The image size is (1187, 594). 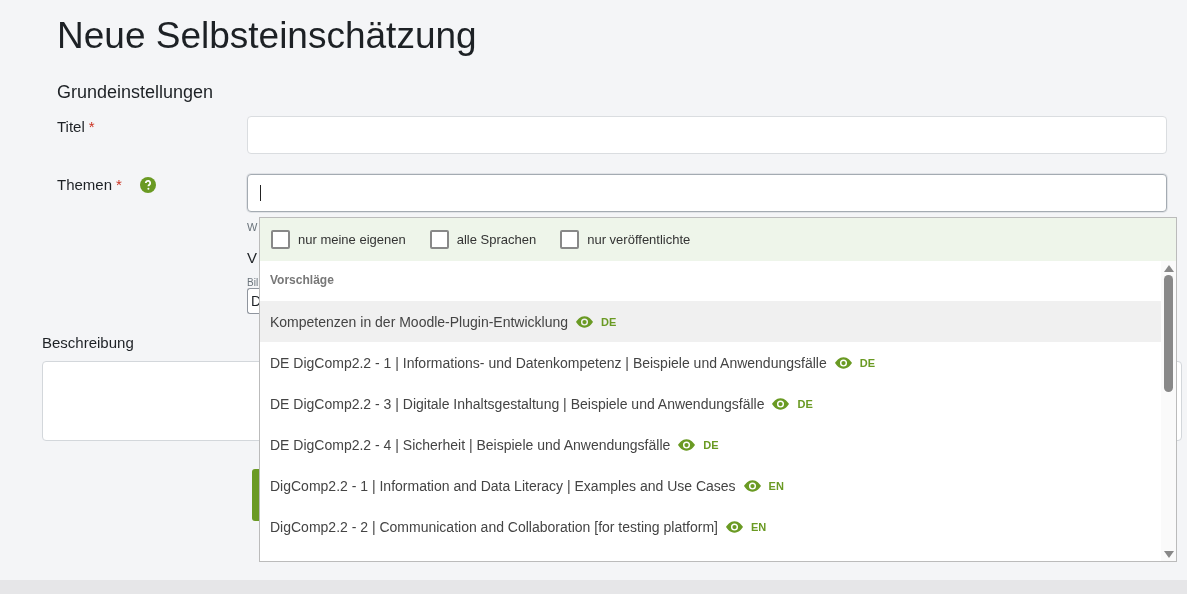 I want to click on suggestion-text: DE DigComp2.2 - 4 | Sicherheit | Beispiele und Anwendungsfälle, so click(x=470, y=444).